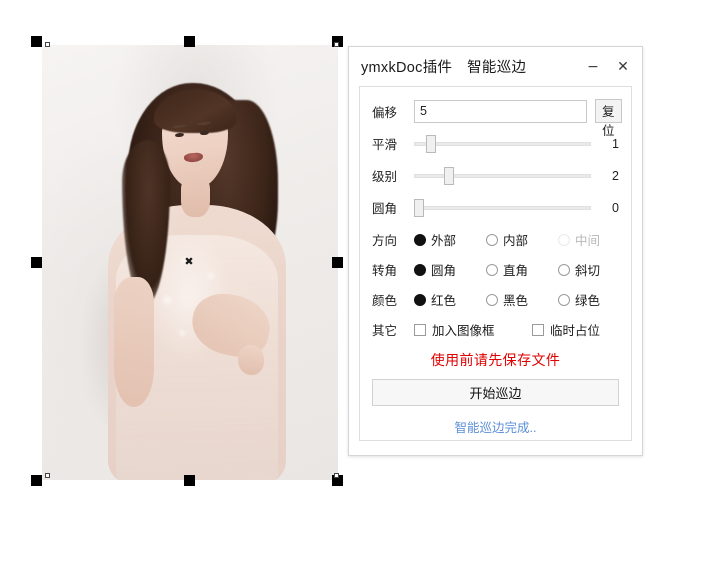  What do you see at coordinates (588, 271) in the screenshot?
I see `radio-corner-bevel-label: 斜切` at bounding box center [588, 271].